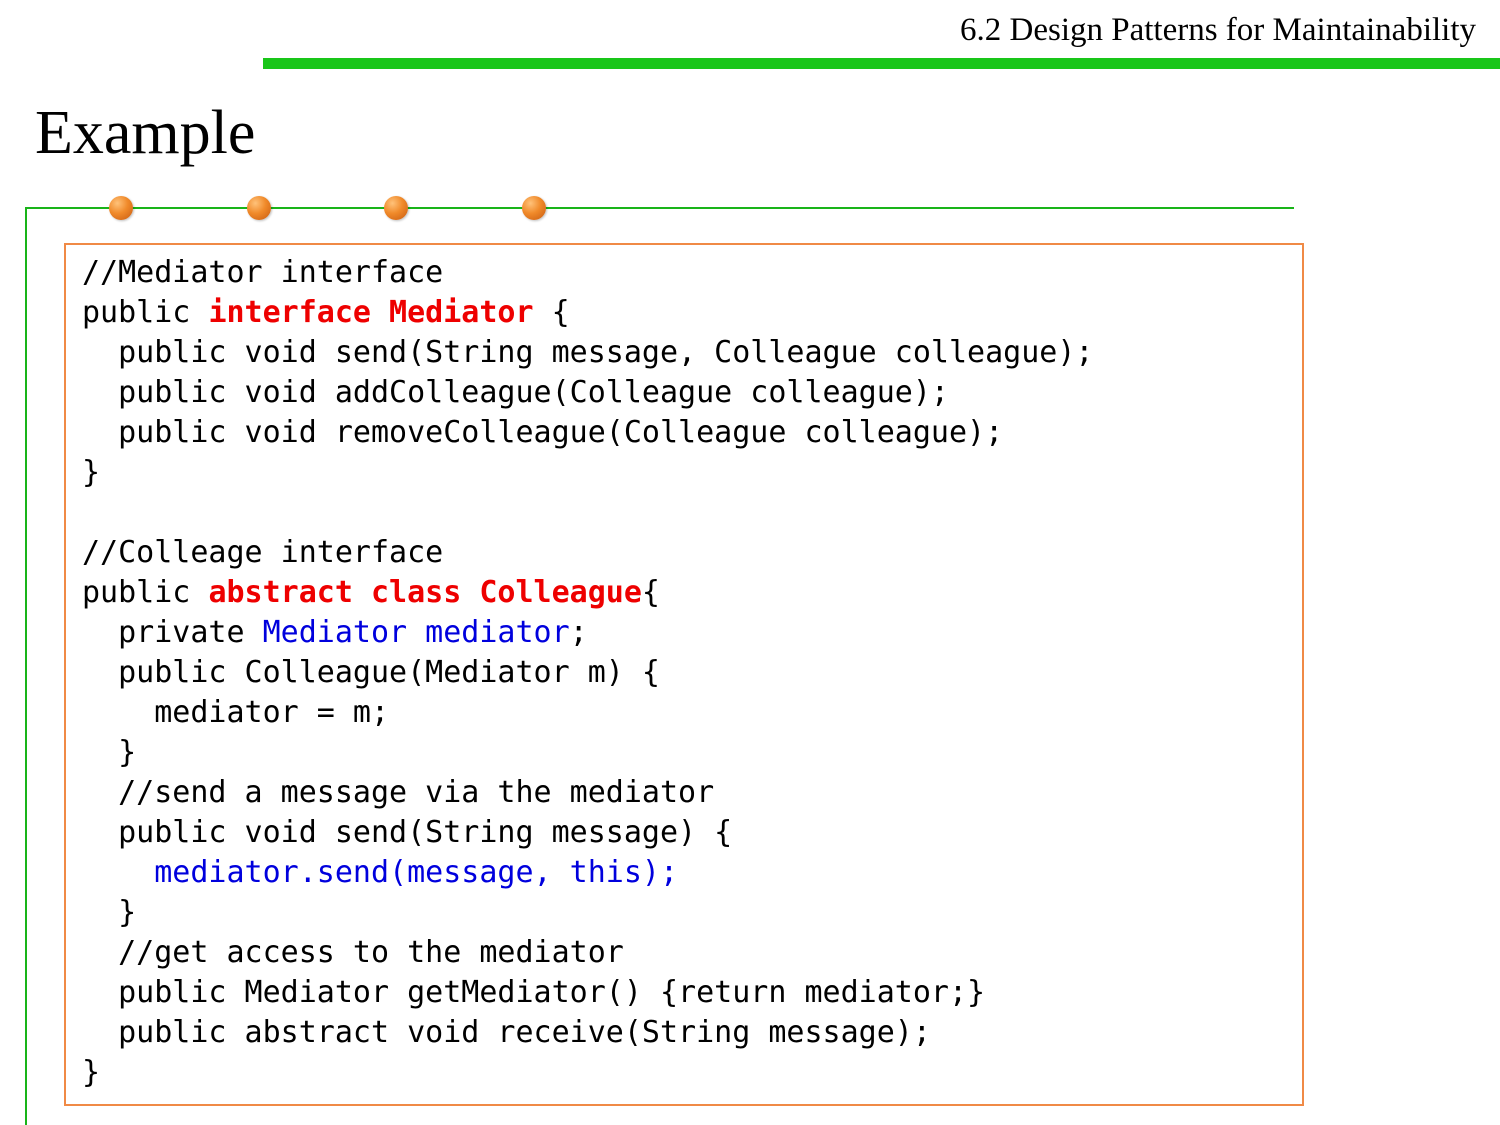 The image size is (1500, 1125). What do you see at coordinates (659, 208) in the screenshot?
I see `title-divider-line` at bounding box center [659, 208].